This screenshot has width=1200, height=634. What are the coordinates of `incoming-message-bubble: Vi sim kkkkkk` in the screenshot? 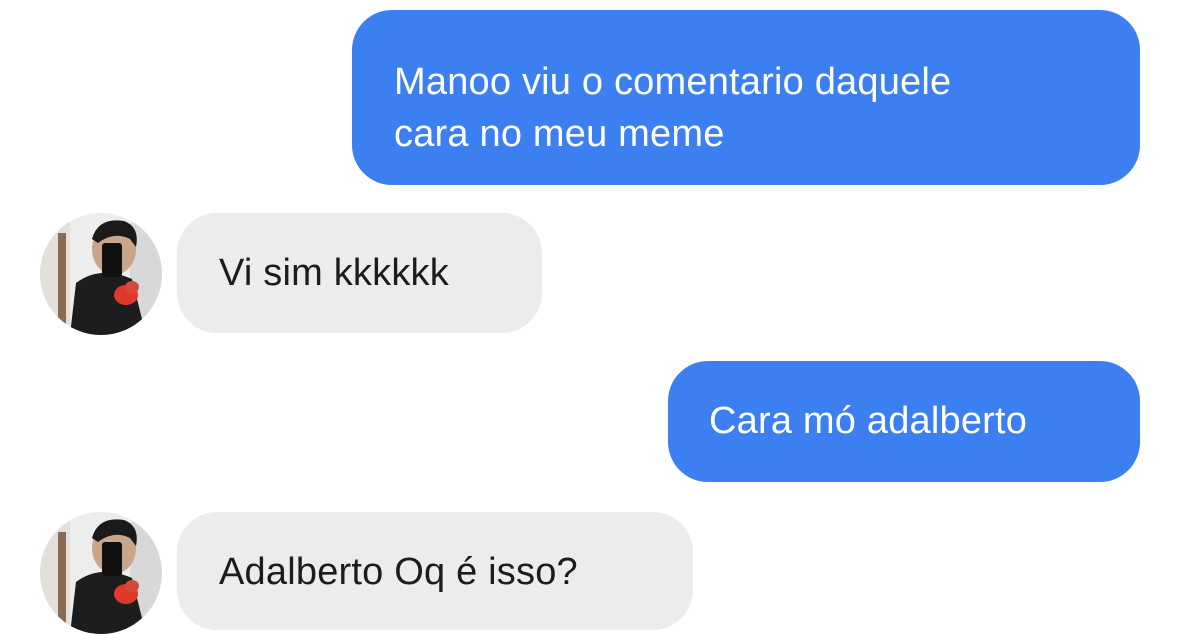 It's located at (359, 273).